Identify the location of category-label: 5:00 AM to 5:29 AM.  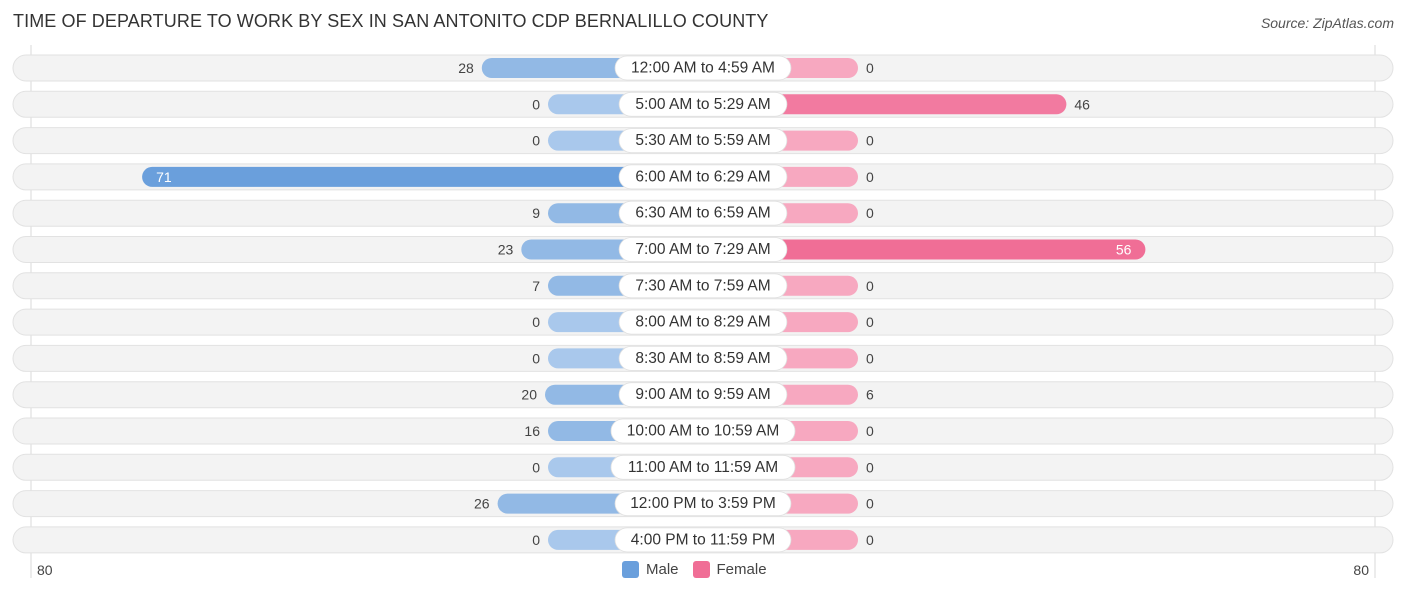
(702, 104).